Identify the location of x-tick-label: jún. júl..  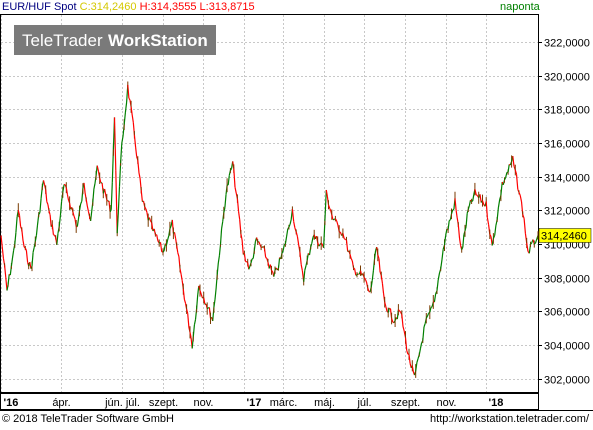
(122, 403).